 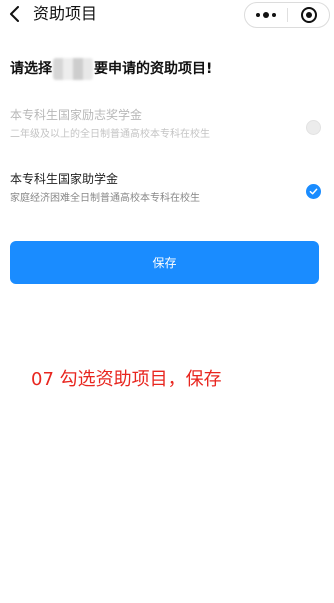 I want to click on option-title: 本专科生国家助学金, so click(x=64, y=179).